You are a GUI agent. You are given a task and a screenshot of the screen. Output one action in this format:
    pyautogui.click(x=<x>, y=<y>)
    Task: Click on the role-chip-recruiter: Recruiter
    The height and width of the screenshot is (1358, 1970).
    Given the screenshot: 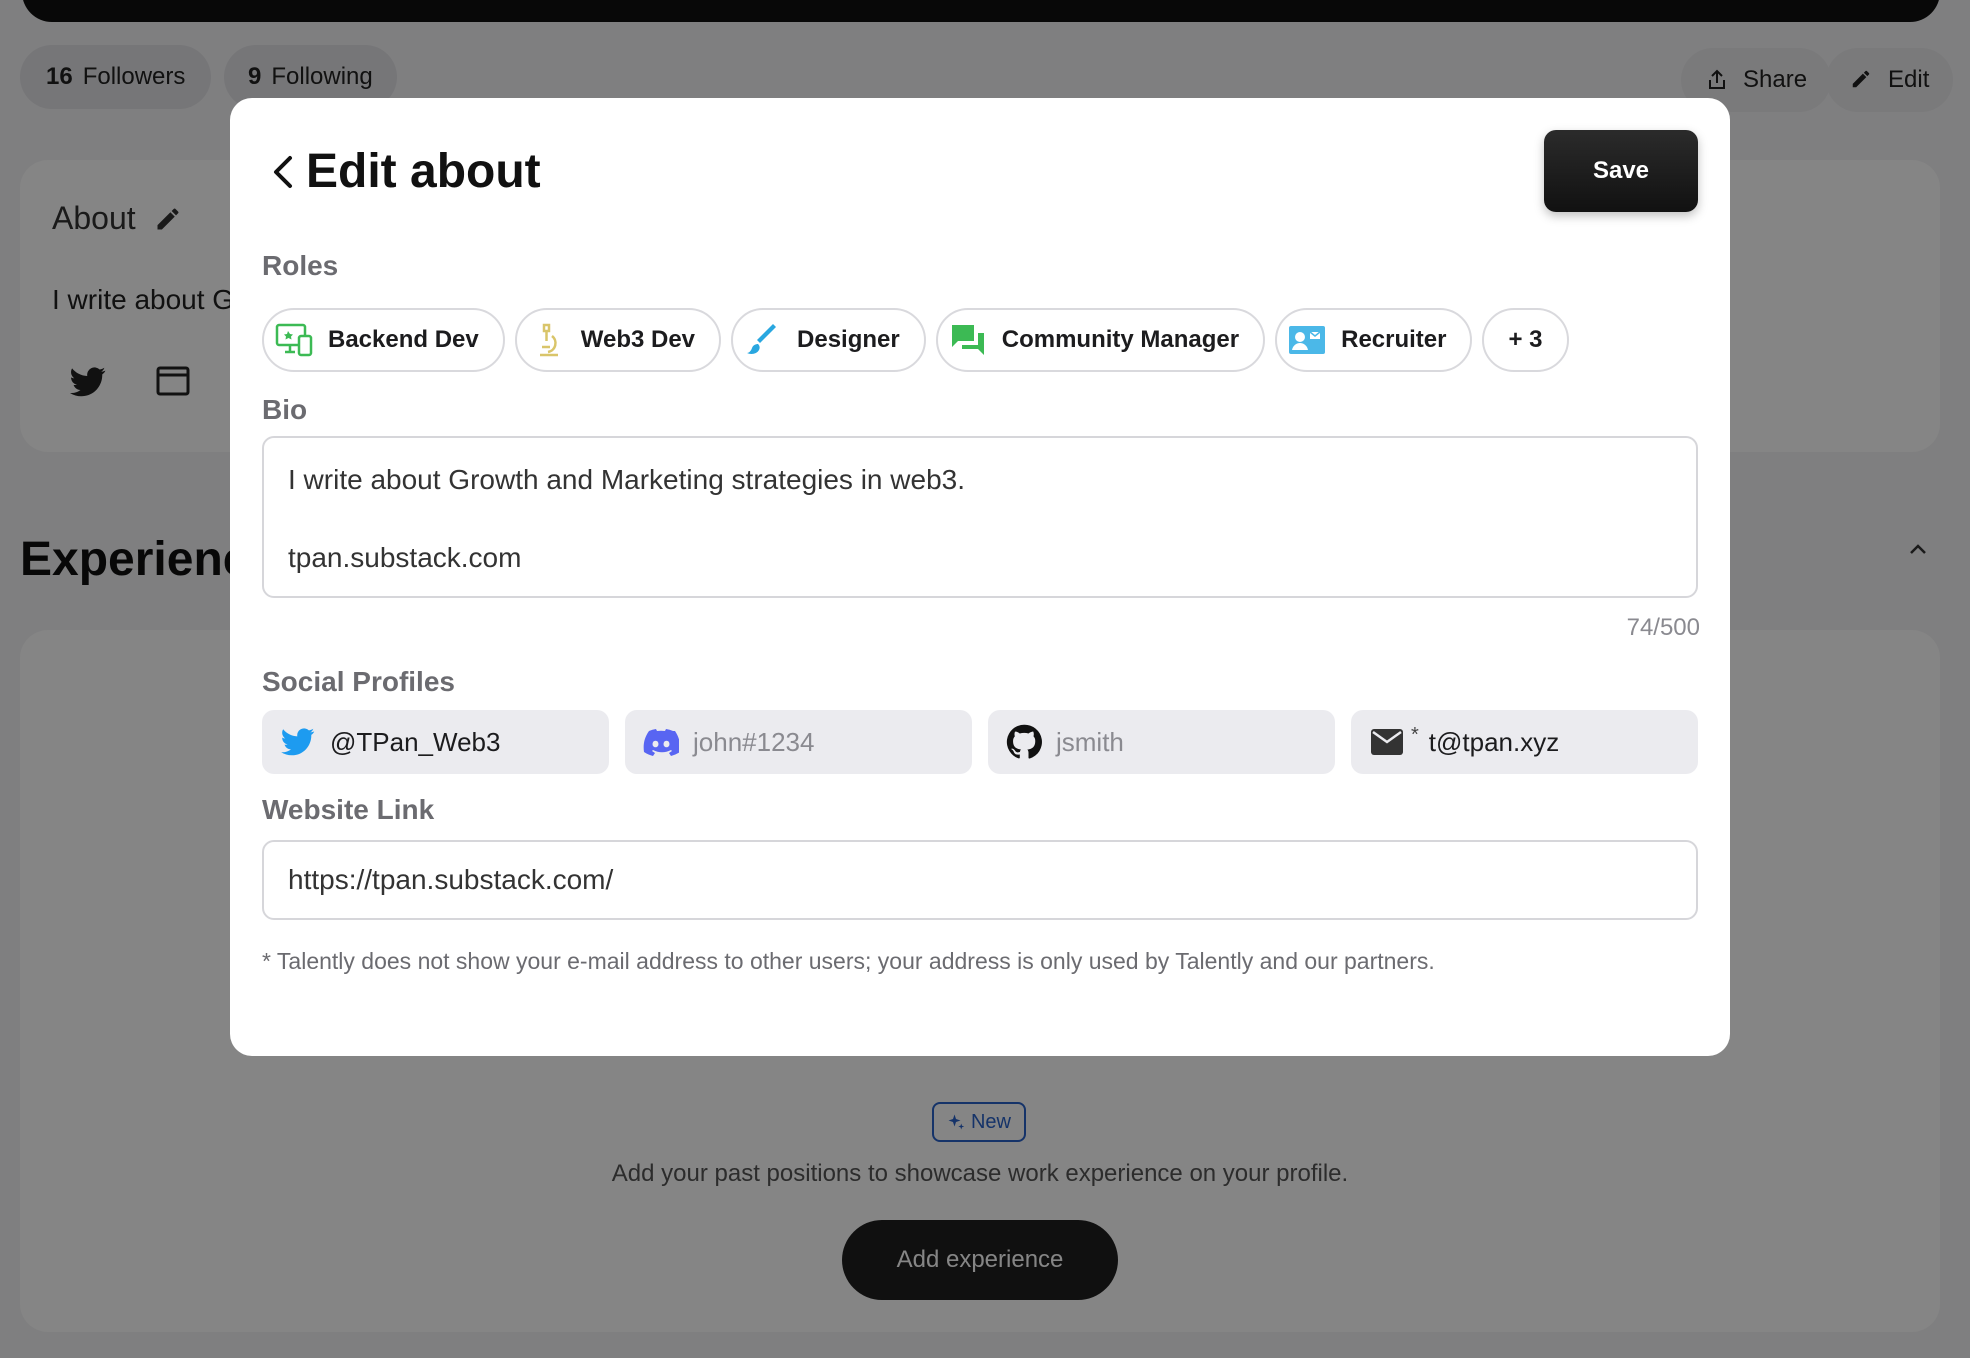 What is the action you would take?
    pyautogui.click(x=1374, y=340)
    